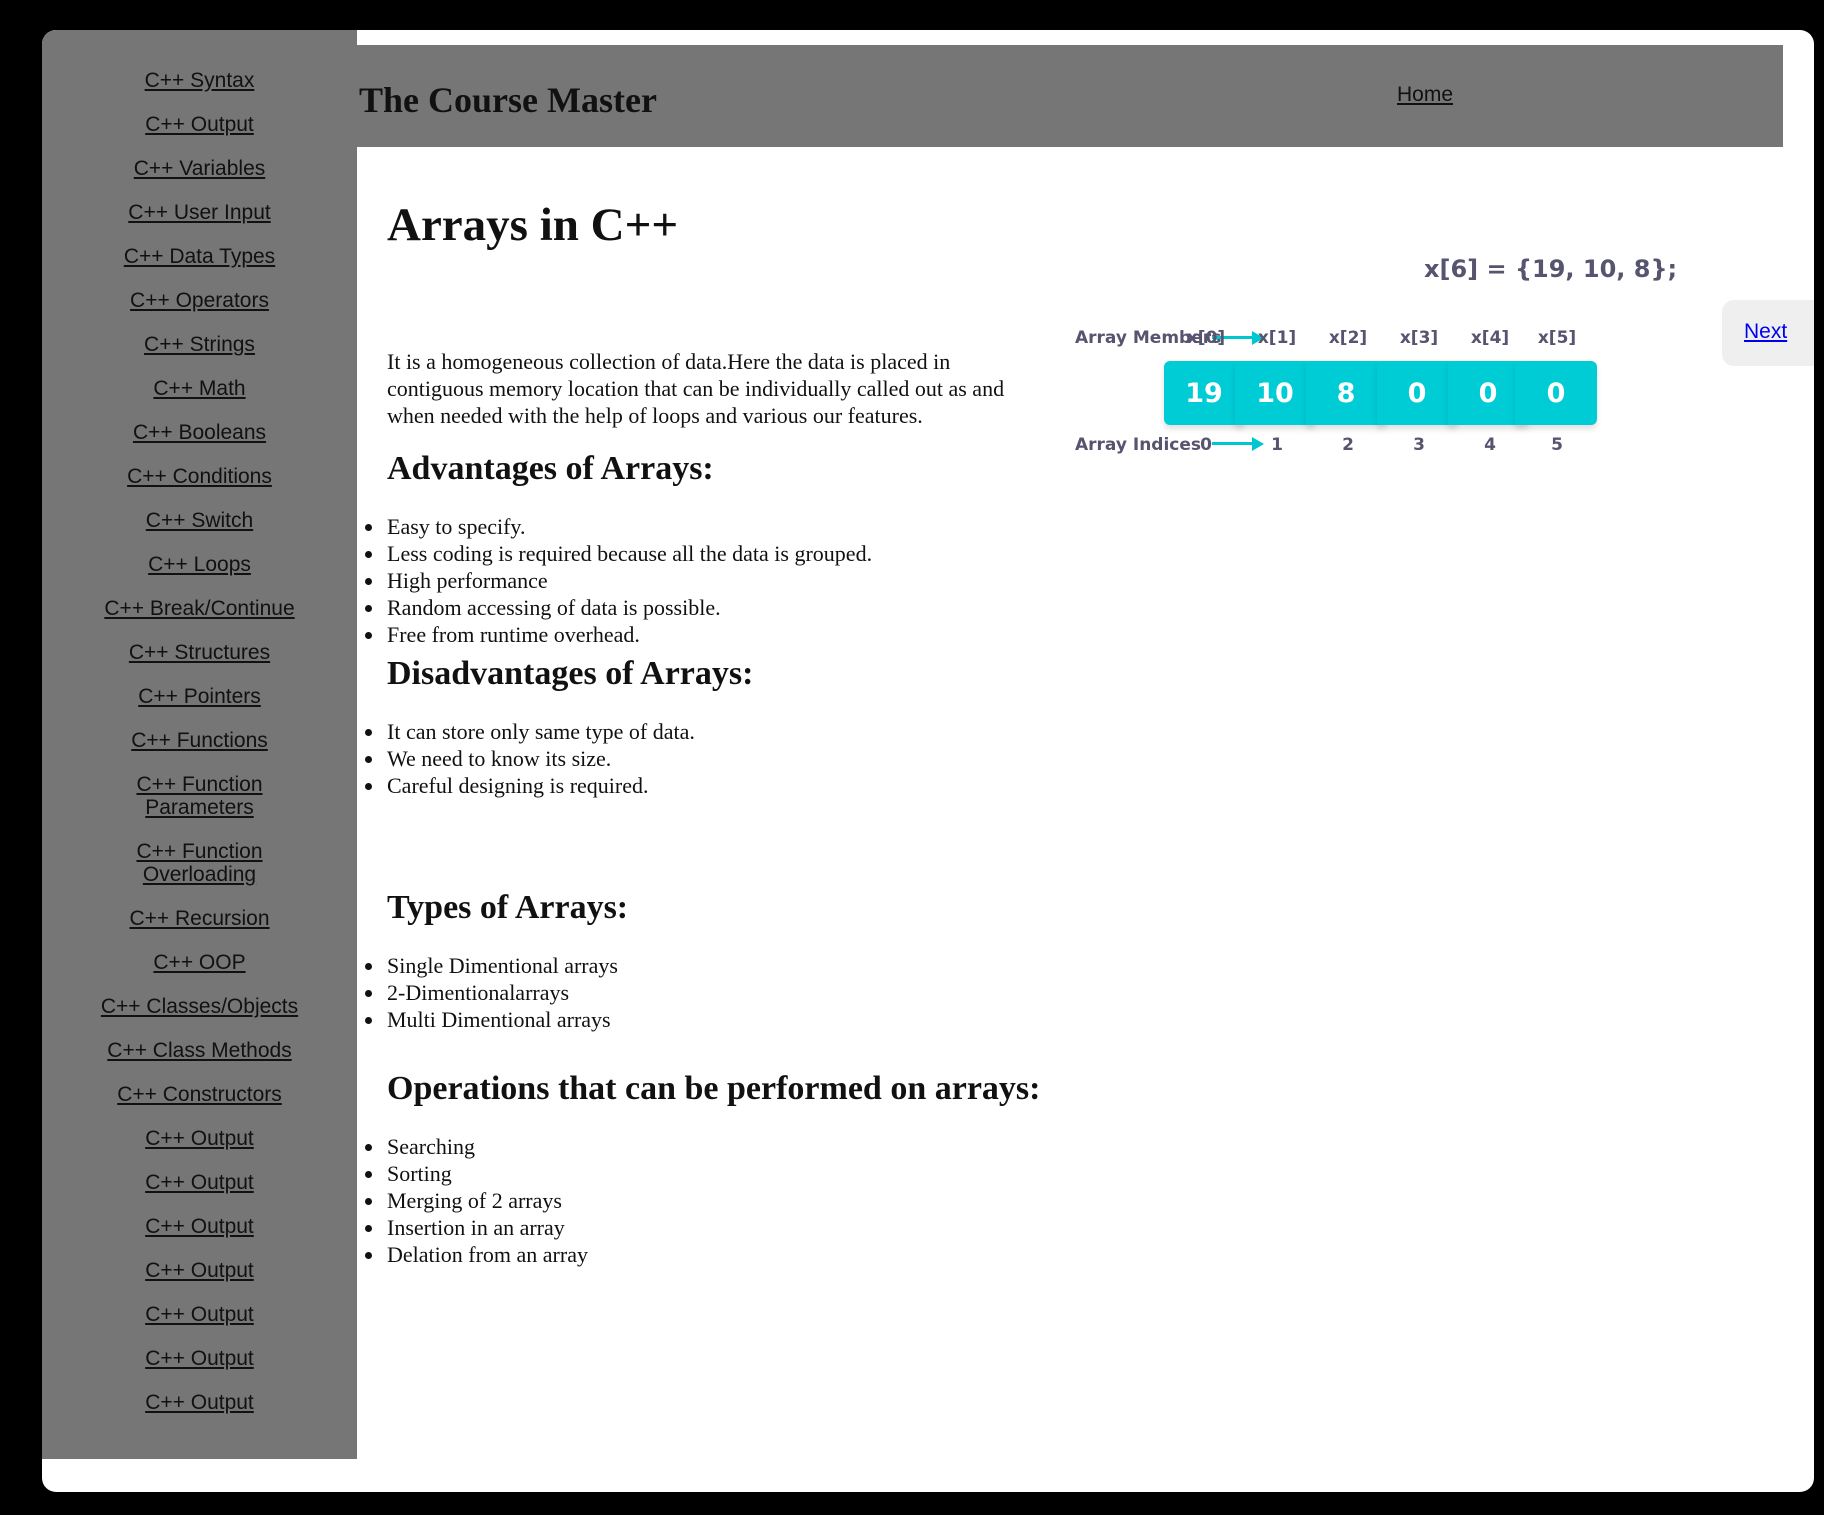  I want to click on sidebar-link: C++ Switch, so click(199, 520).